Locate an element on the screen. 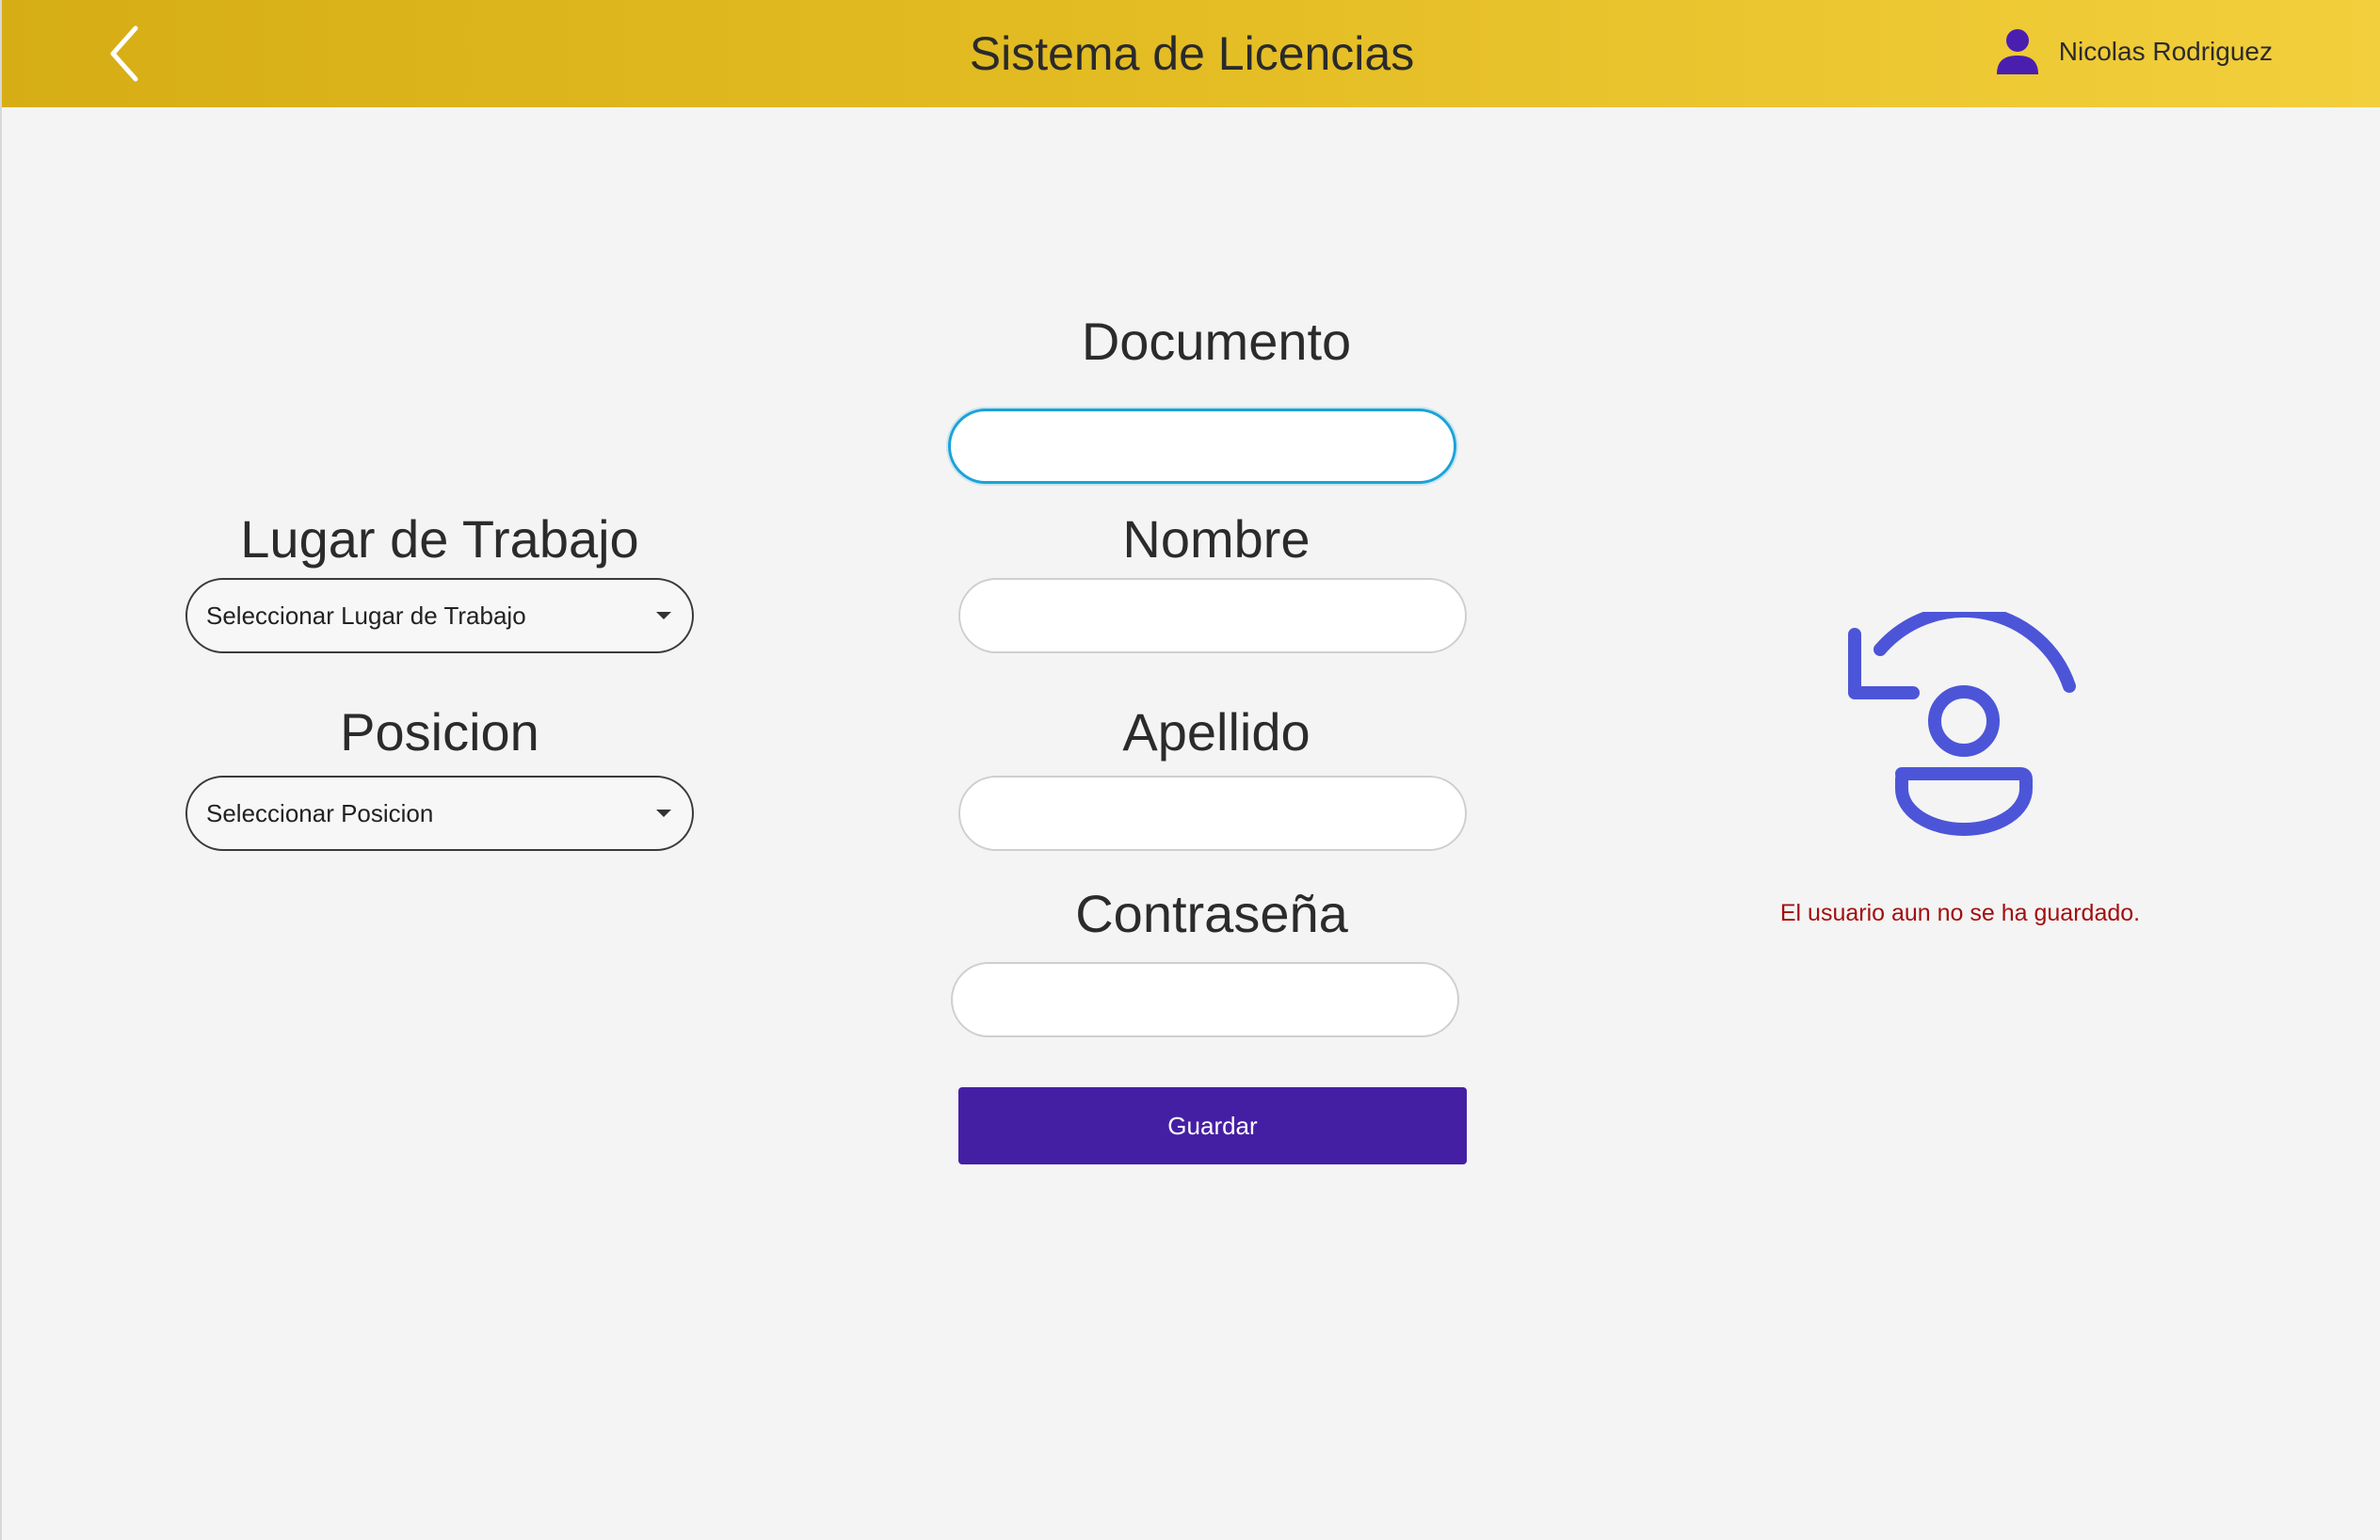  posicion-select: Seleccionar Posicion is located at coordinates (439, 813).